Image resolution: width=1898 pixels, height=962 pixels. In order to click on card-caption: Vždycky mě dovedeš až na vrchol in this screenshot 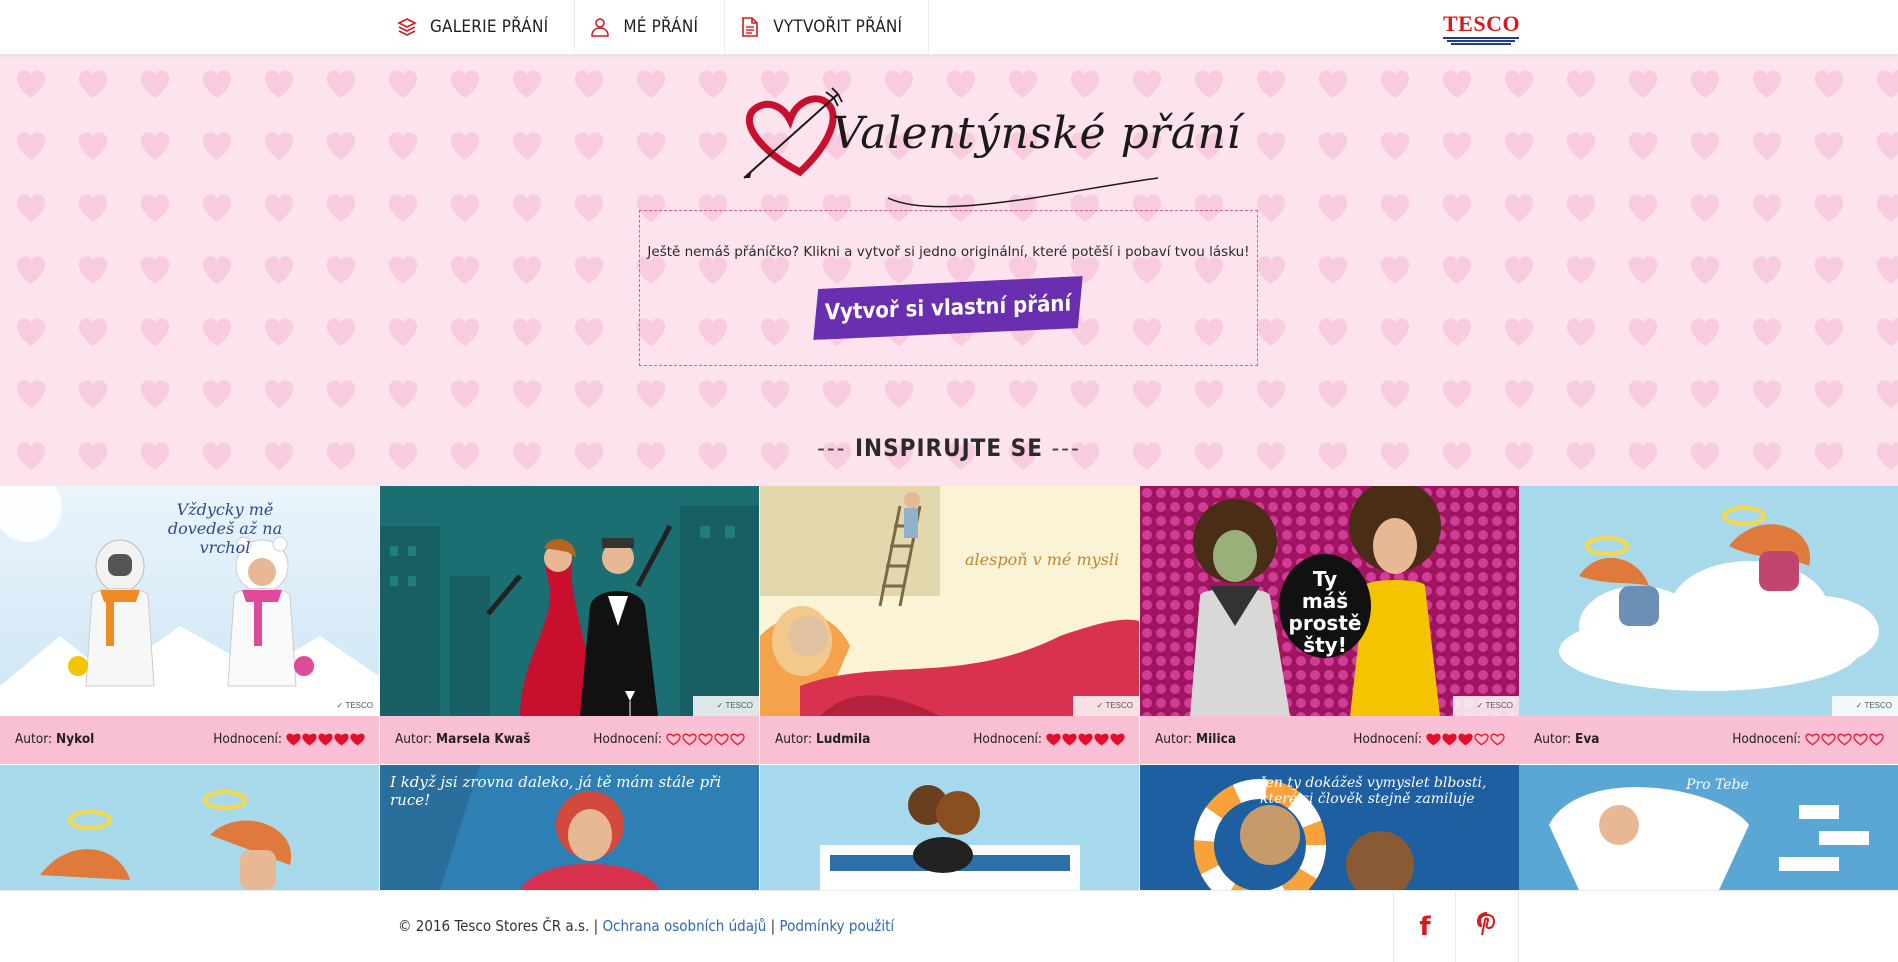, I will do `click(225, 528)`.